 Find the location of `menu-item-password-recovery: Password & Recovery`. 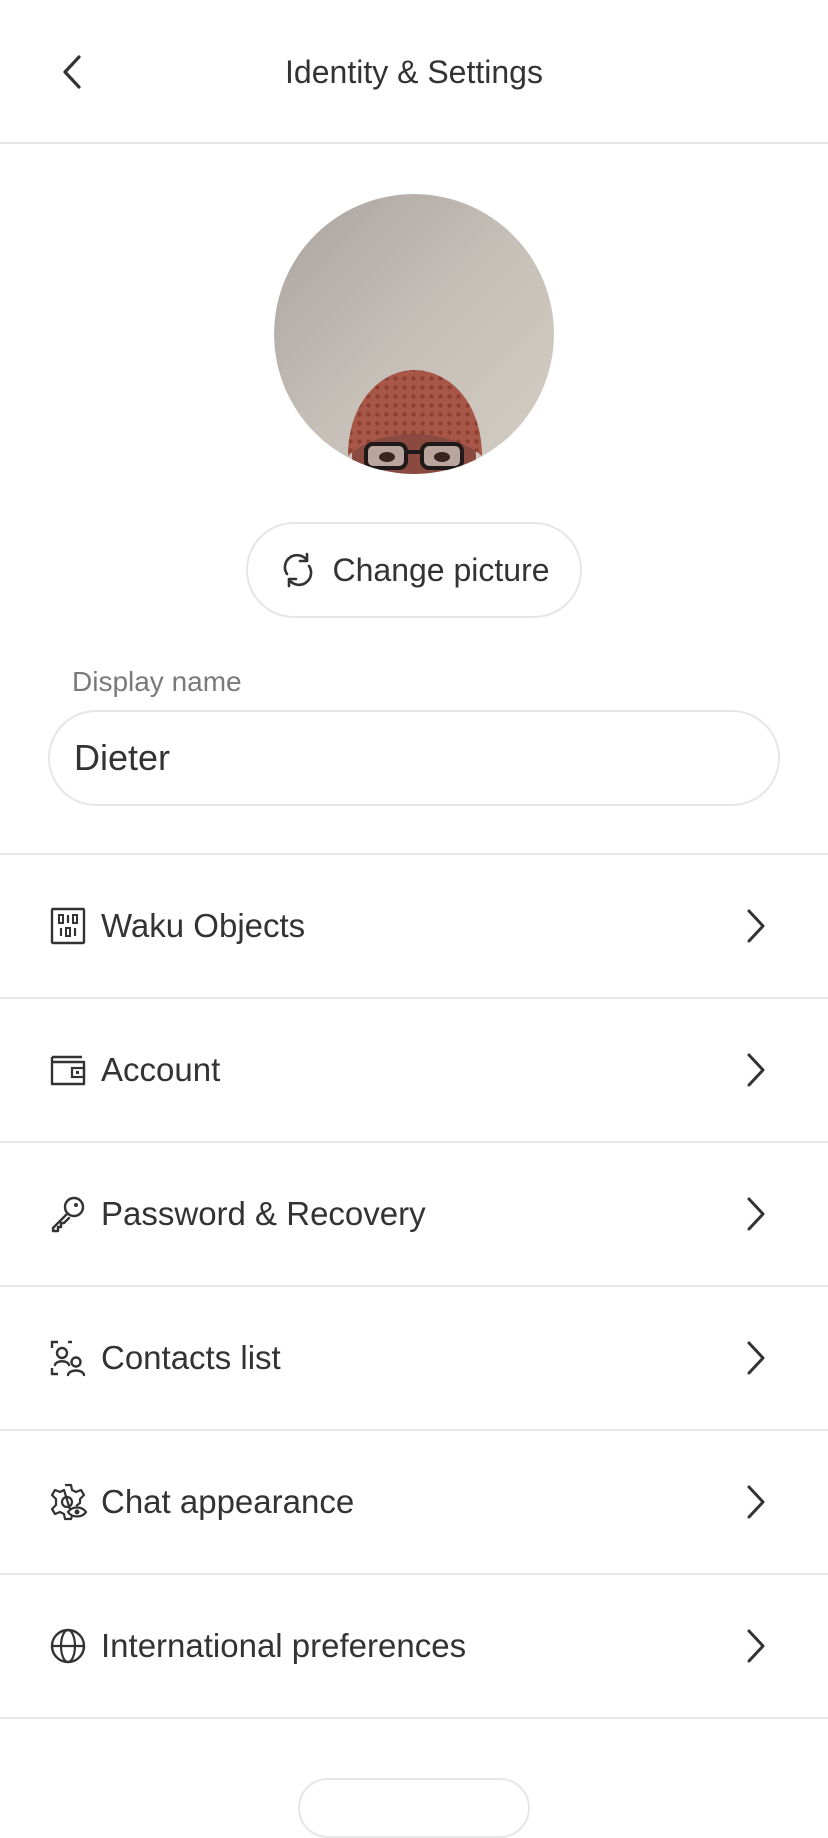

menu-item-password-recovery: Password & Recovery is located at coordinates (414, 1215).